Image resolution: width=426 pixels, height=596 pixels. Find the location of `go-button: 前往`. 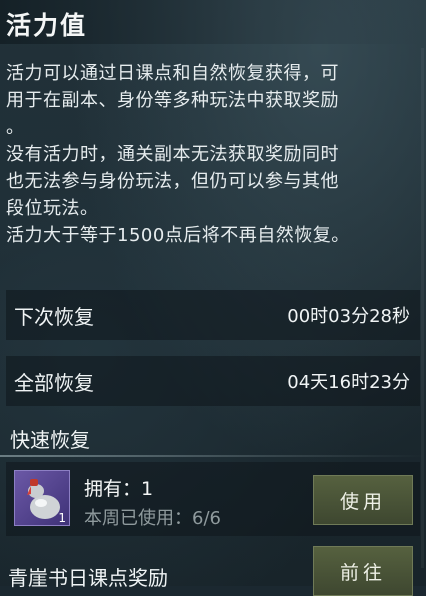

go-button: 前往 is located at coordinates (363, 571).